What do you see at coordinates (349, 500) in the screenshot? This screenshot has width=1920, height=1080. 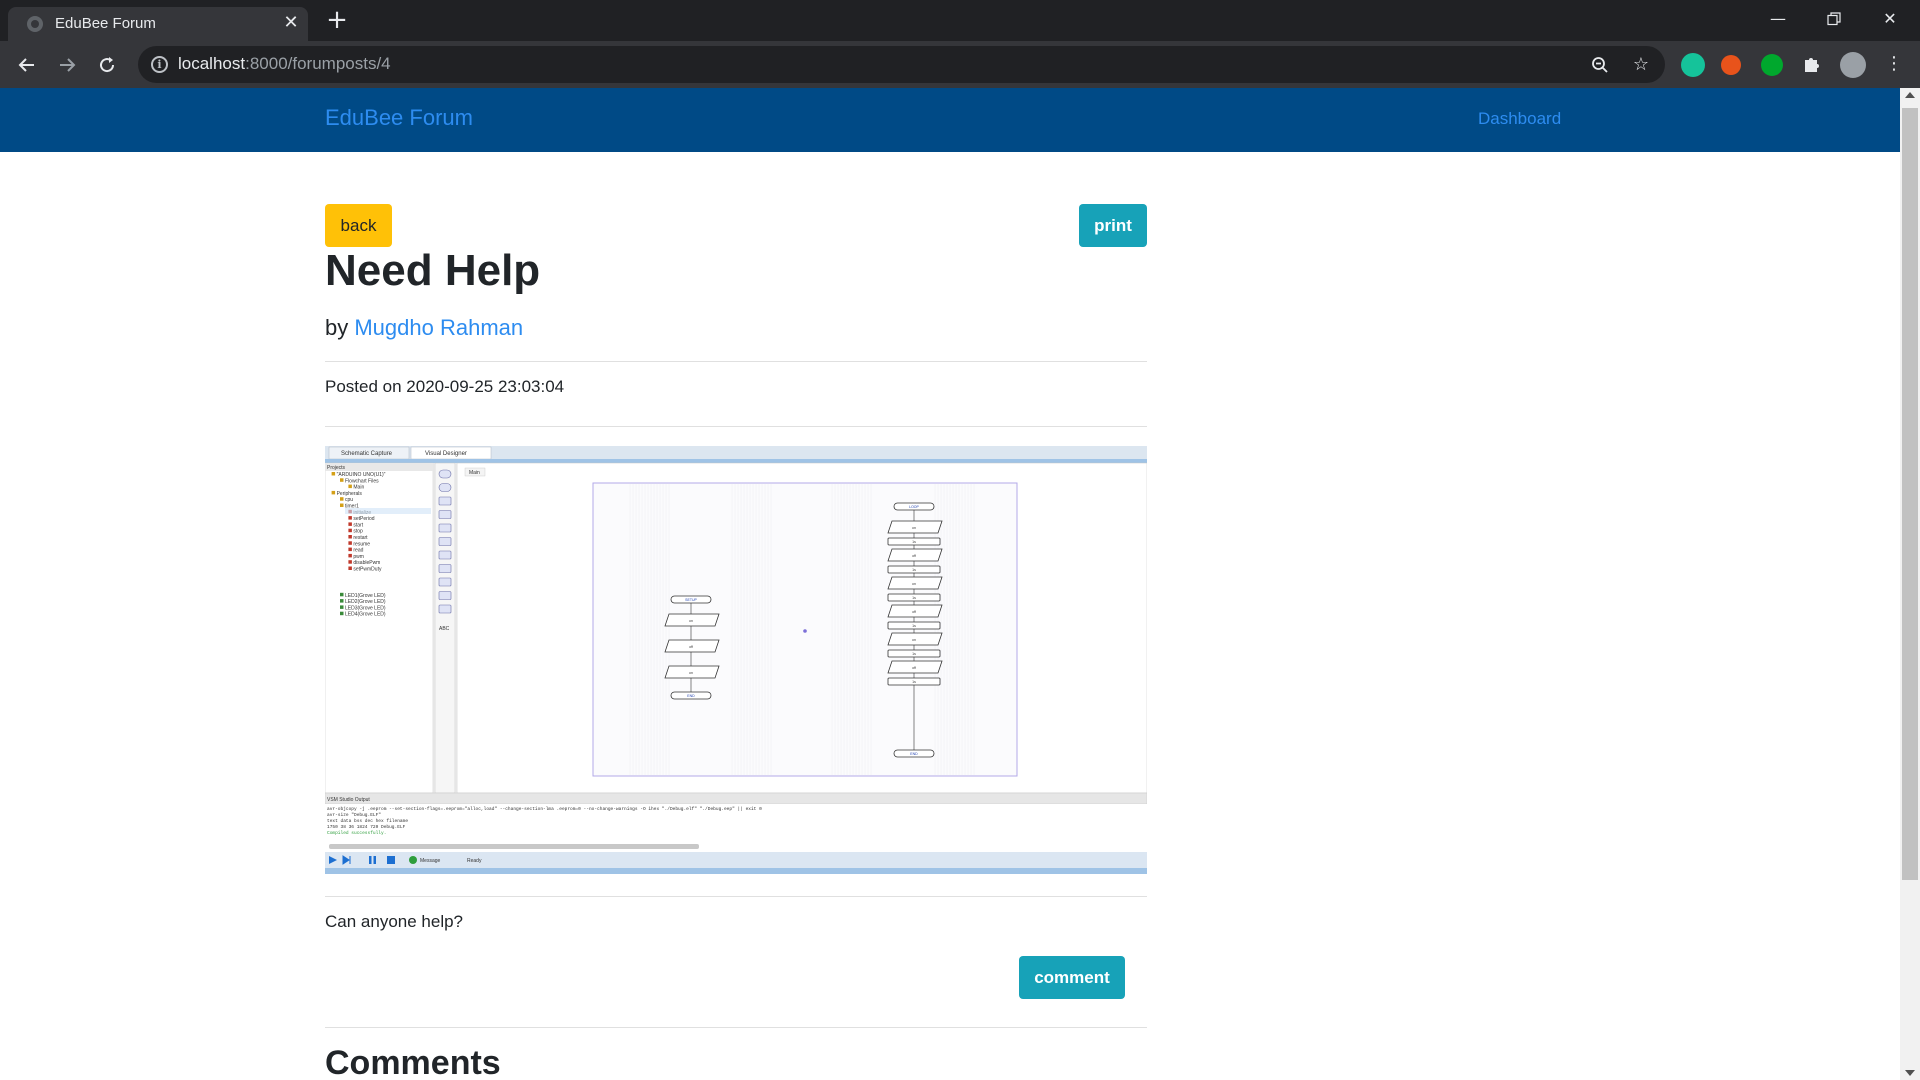 I see `attachment-tree-item: cpu` at bounding box center [349, 500].